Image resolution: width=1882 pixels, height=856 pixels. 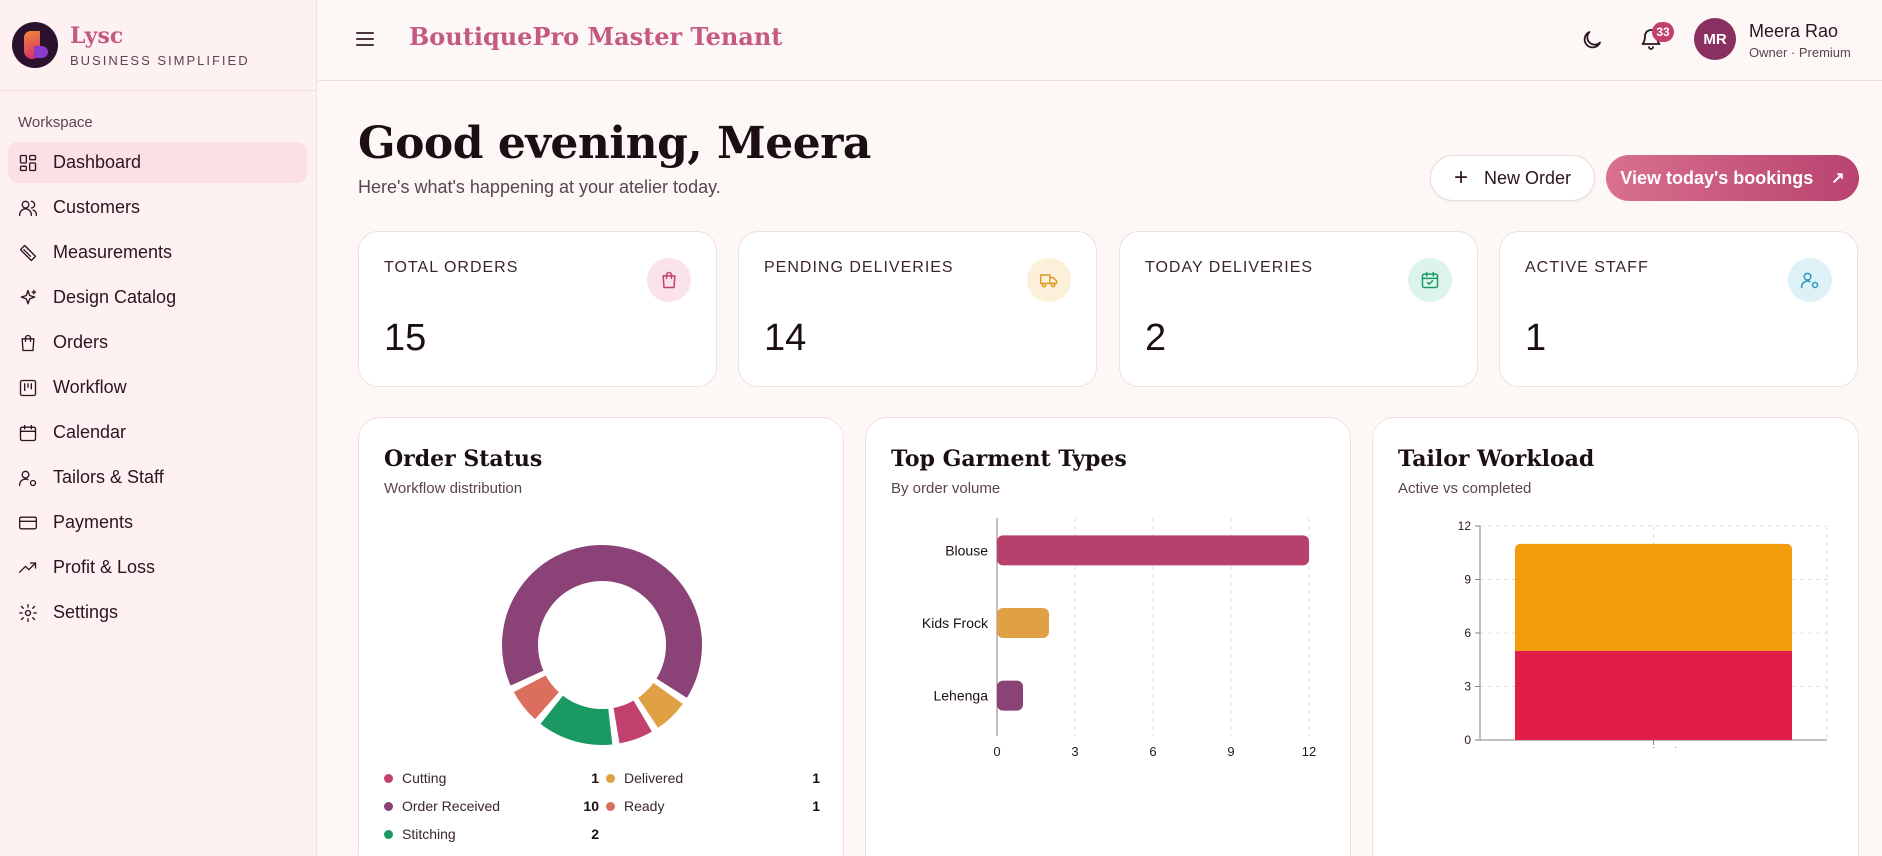 What do you see at coordinates (28, 298) in the screenshot?
I see `sparkle-icon` at bounding box center [28, 298].